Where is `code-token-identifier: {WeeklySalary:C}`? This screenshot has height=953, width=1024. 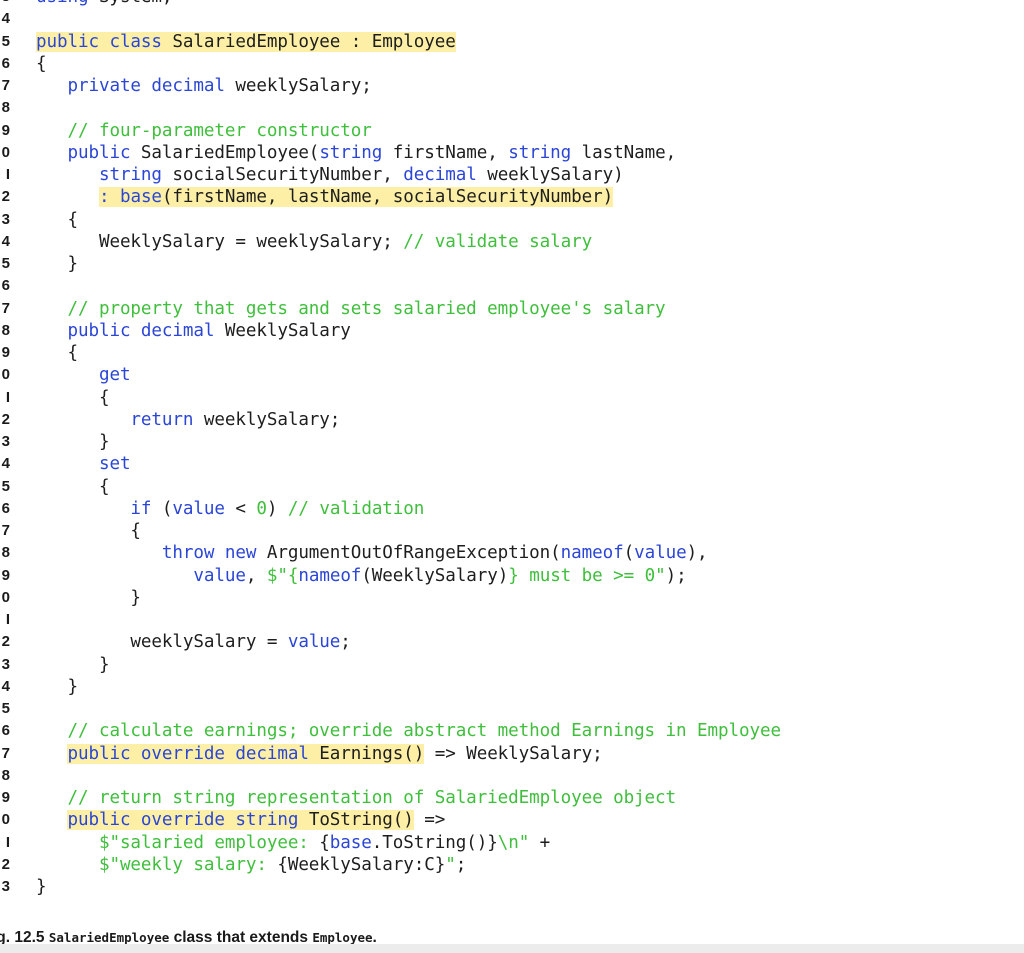
code-token-identifier: {WeeklySalary:C} is located at coordinates (361, 864).